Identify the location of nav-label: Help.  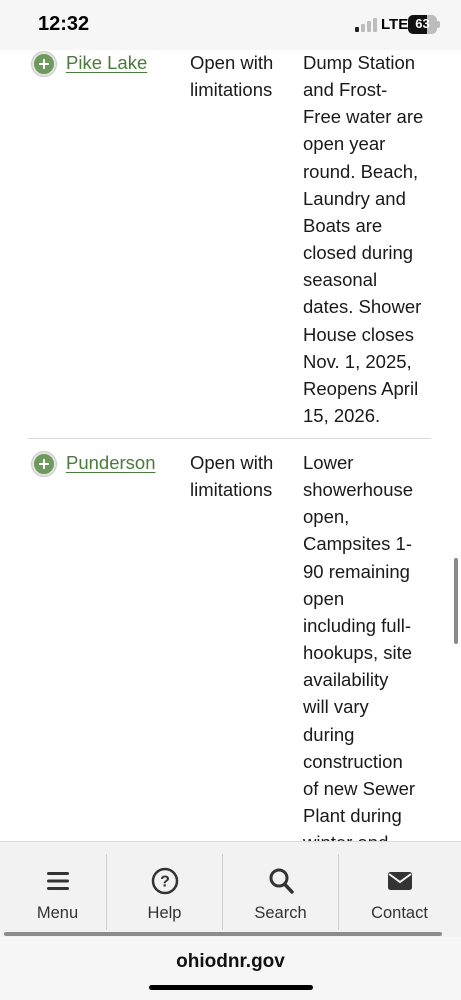
(164, 913).